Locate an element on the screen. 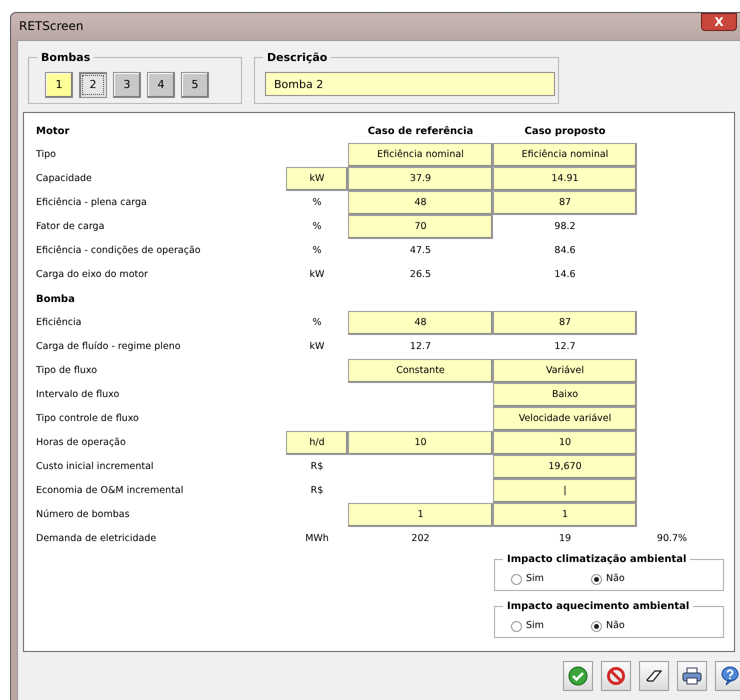  window-title: RETScreen is located at coordinates (51, 26).